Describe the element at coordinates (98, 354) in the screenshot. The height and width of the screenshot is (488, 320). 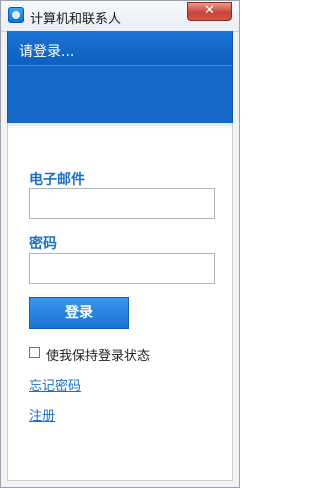
I see `remember-me-label: 使我保持登录状态` at that location.